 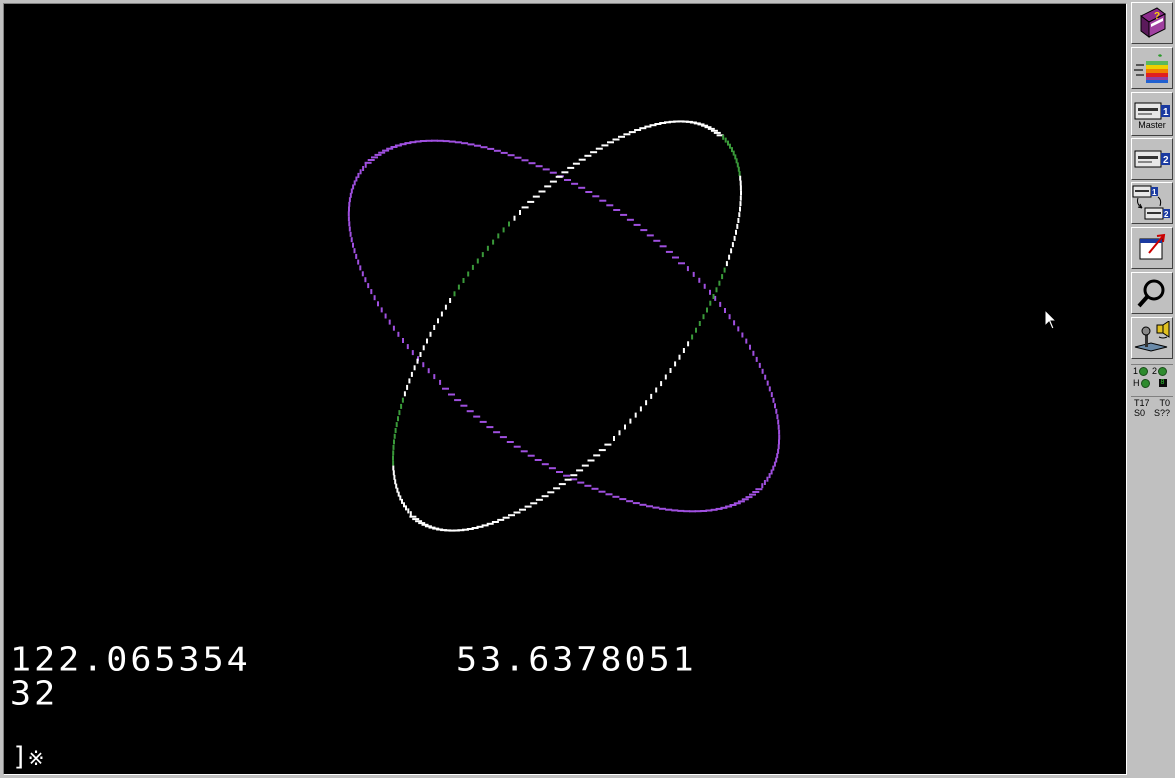 What do you see at coordinates (1152, 248) in the screenshot?
I see `fullscreen-button` at bounding box center [1152, 248].